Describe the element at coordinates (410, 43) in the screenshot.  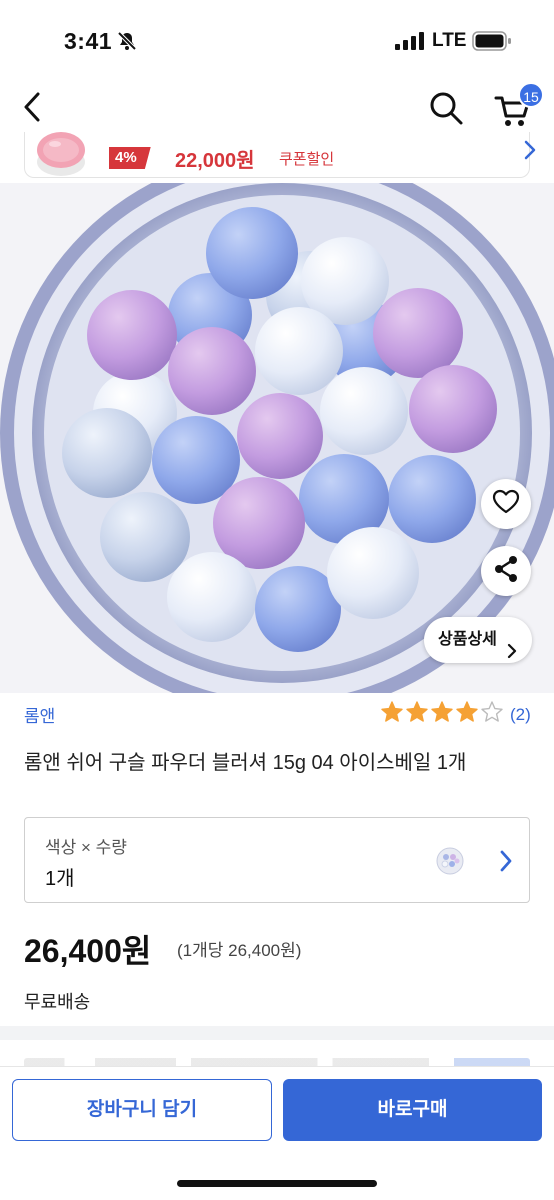
I see `signal-icon` at that location.